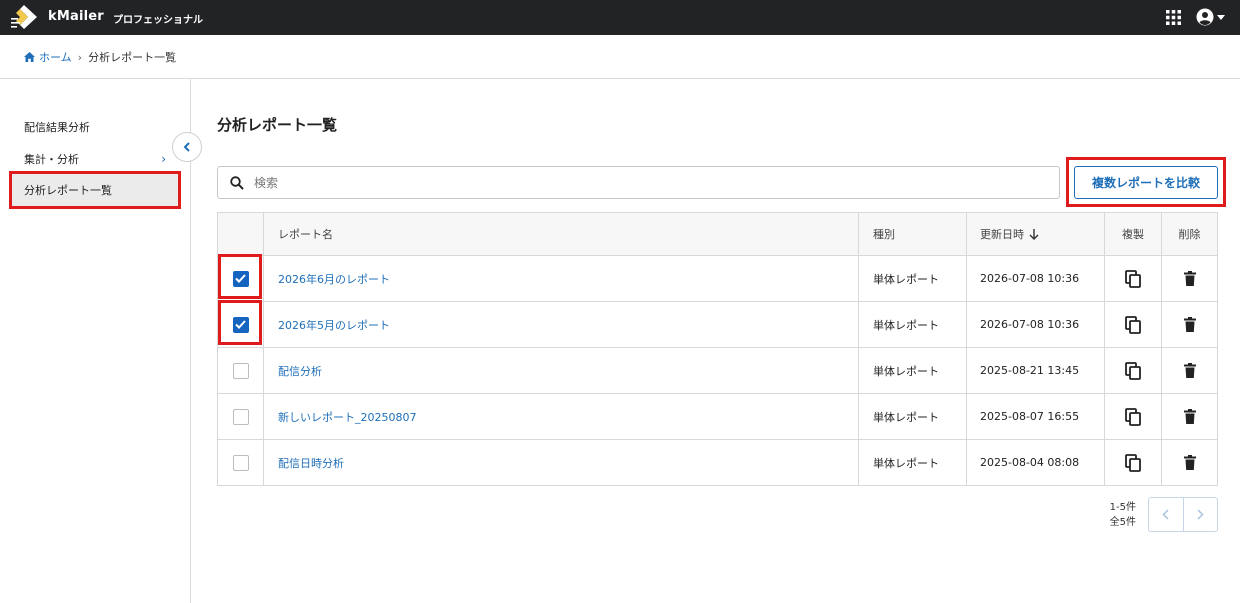 The width and height of the screenshot is (1240, 603). Describe the element at coordinates (1132, 234) in the screenshot. I see `header-copy: 複製` at that location.